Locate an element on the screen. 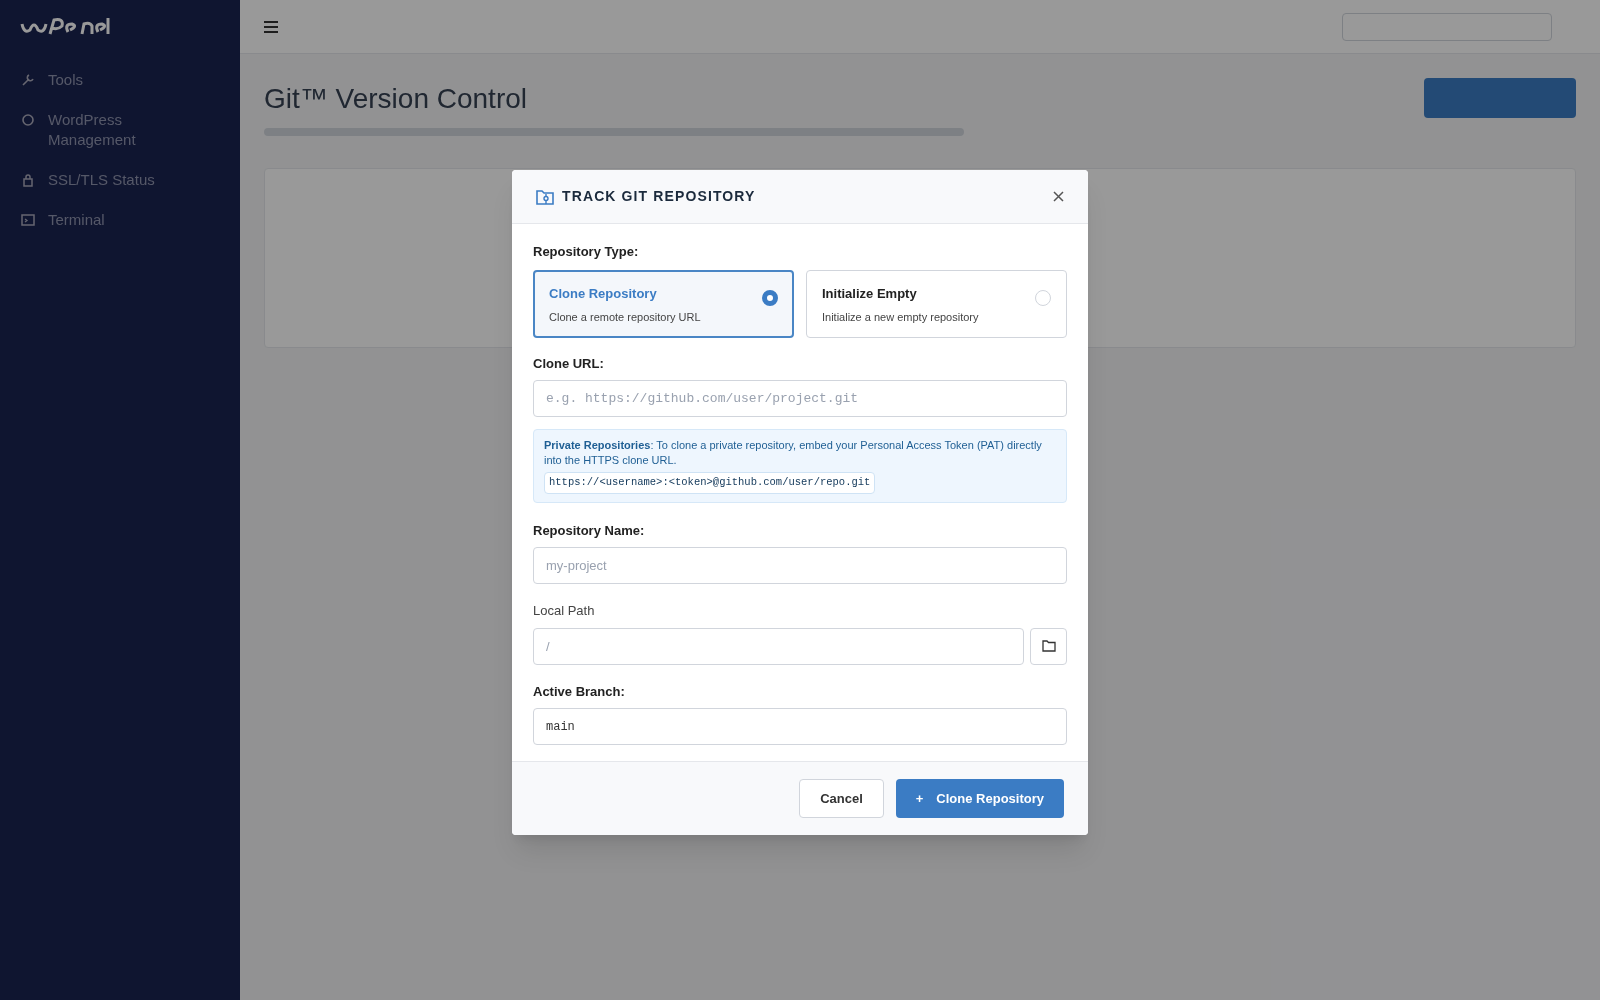  active-branch-field: main is located at coordinates (800, 727).